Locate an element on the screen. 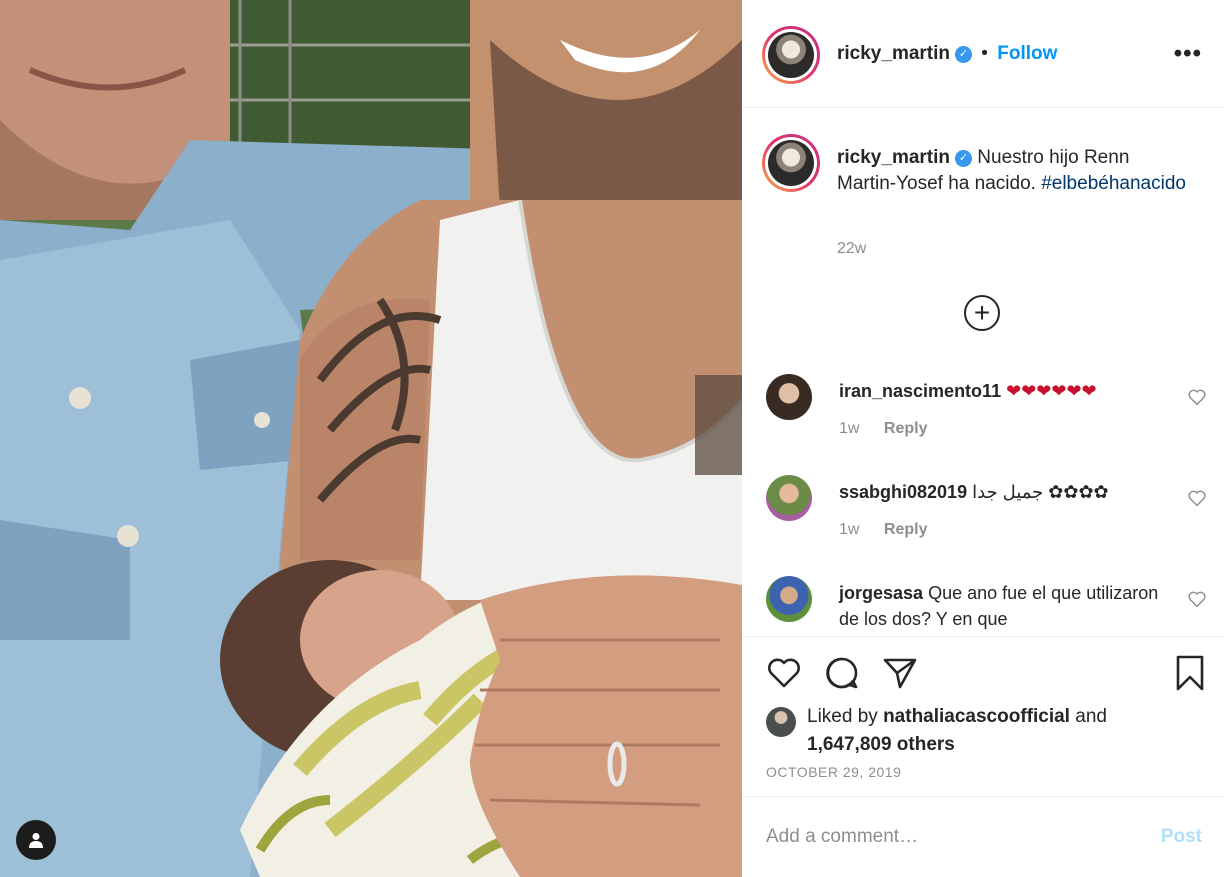 The image size is (1224, 877). bookmark-icon is located at coordinates (1190, 673).